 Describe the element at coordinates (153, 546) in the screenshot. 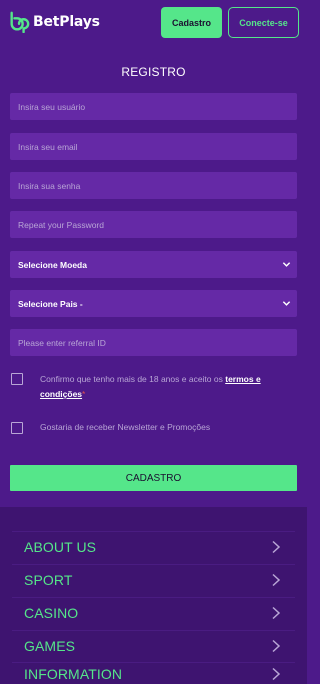

I see `footer-item-about-us: ABOUT US` at that location.